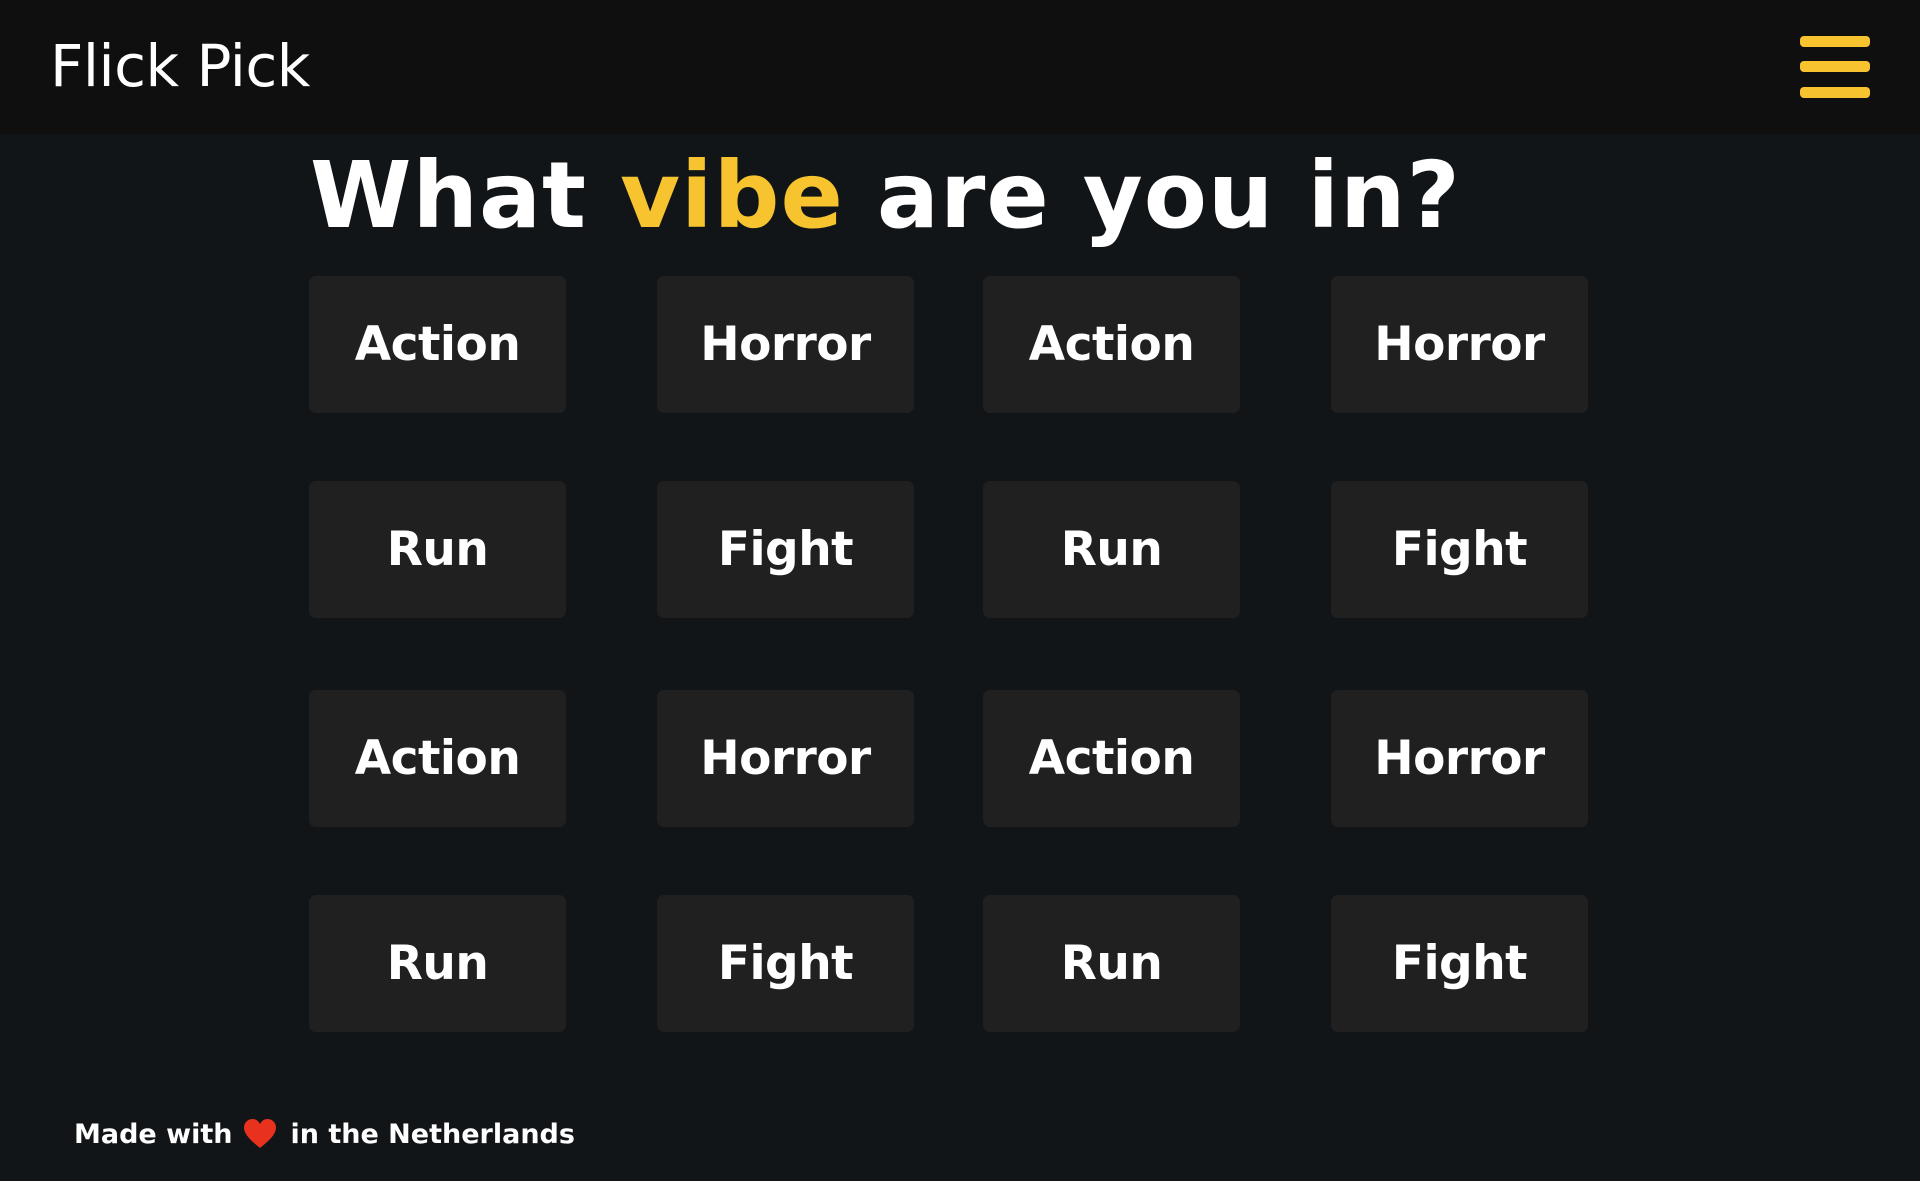 The width and height of the screenshot is (1920, 1181). What do you see at coordinates (1152, 195) in the screenshot?
I see `headline-suffix: are you in?` at bounding box center [1152, 195].